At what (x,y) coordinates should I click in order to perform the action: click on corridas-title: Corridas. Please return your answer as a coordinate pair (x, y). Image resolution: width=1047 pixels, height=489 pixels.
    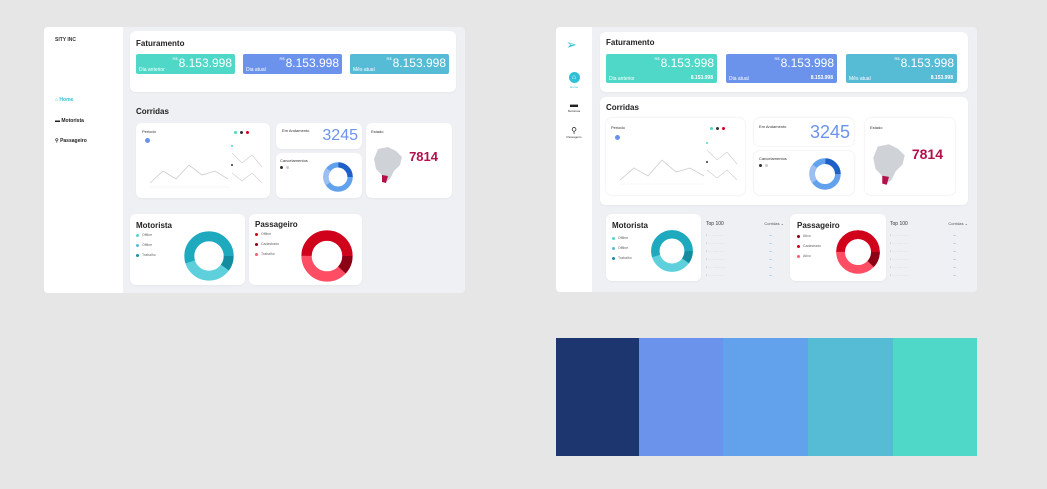
    Looking at the image, I should click on (622, 107).